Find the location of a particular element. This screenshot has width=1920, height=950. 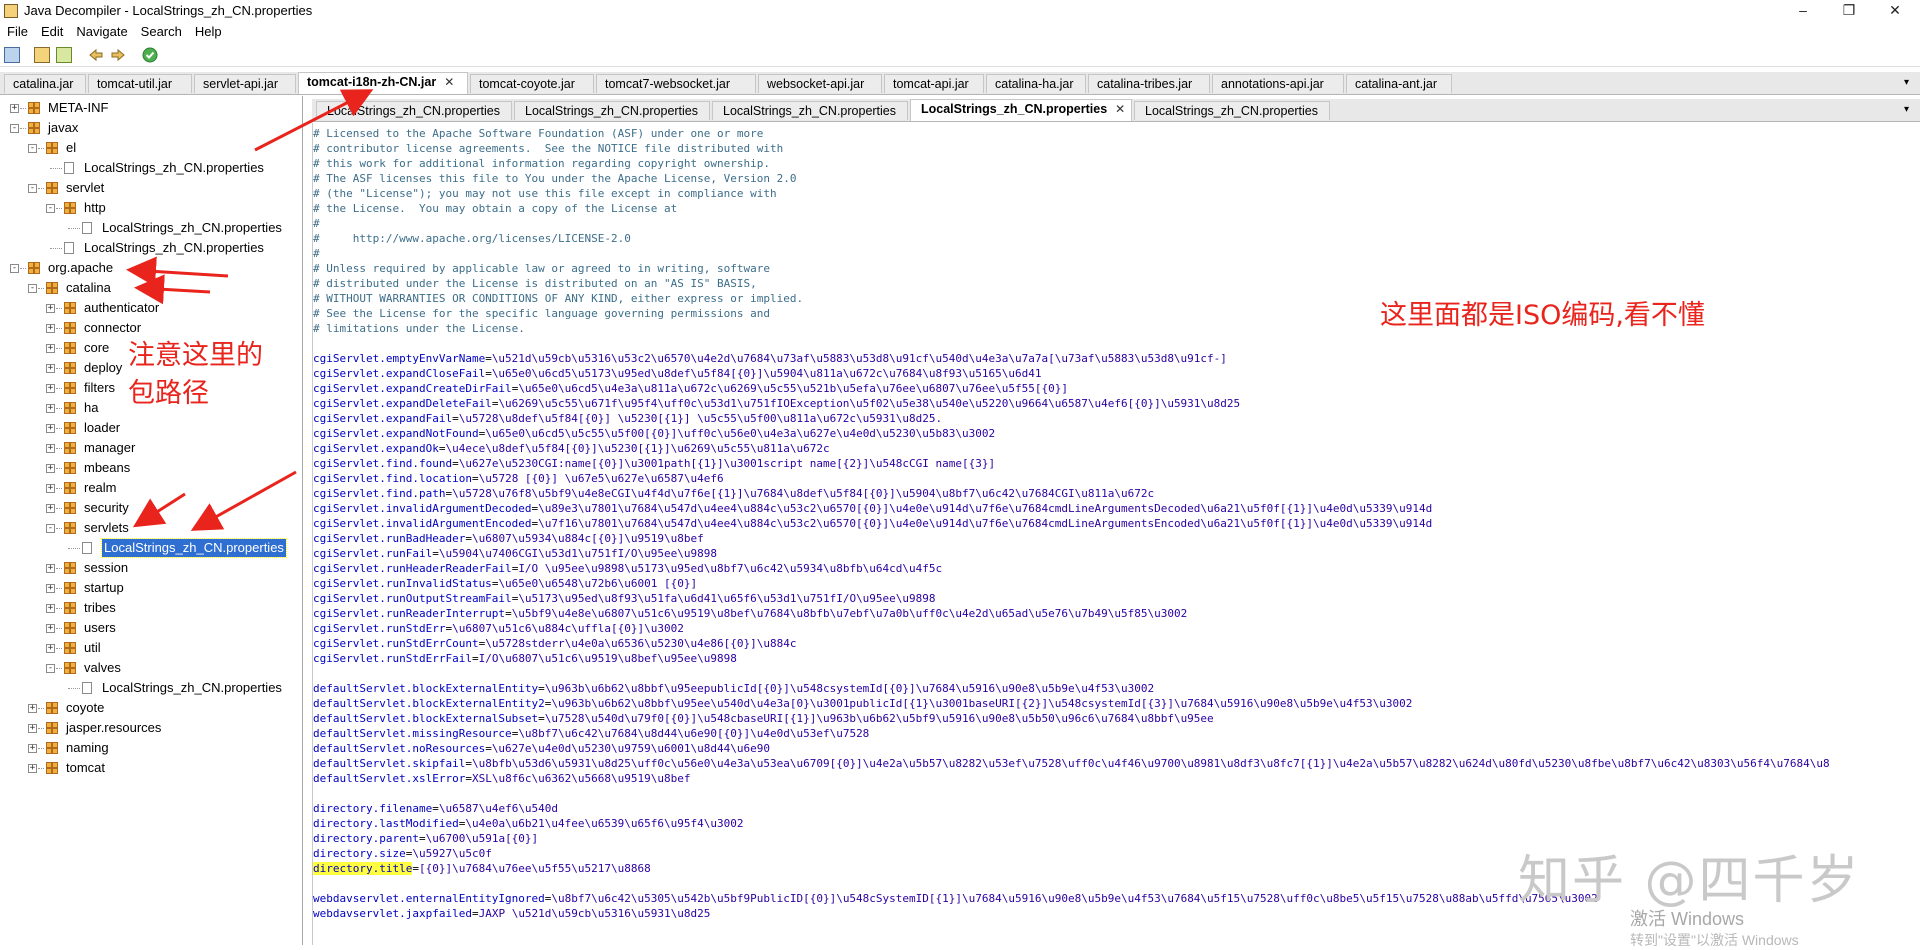

jar-tab: tomcat7-websocket.jar is located at coordinates (676, 83).